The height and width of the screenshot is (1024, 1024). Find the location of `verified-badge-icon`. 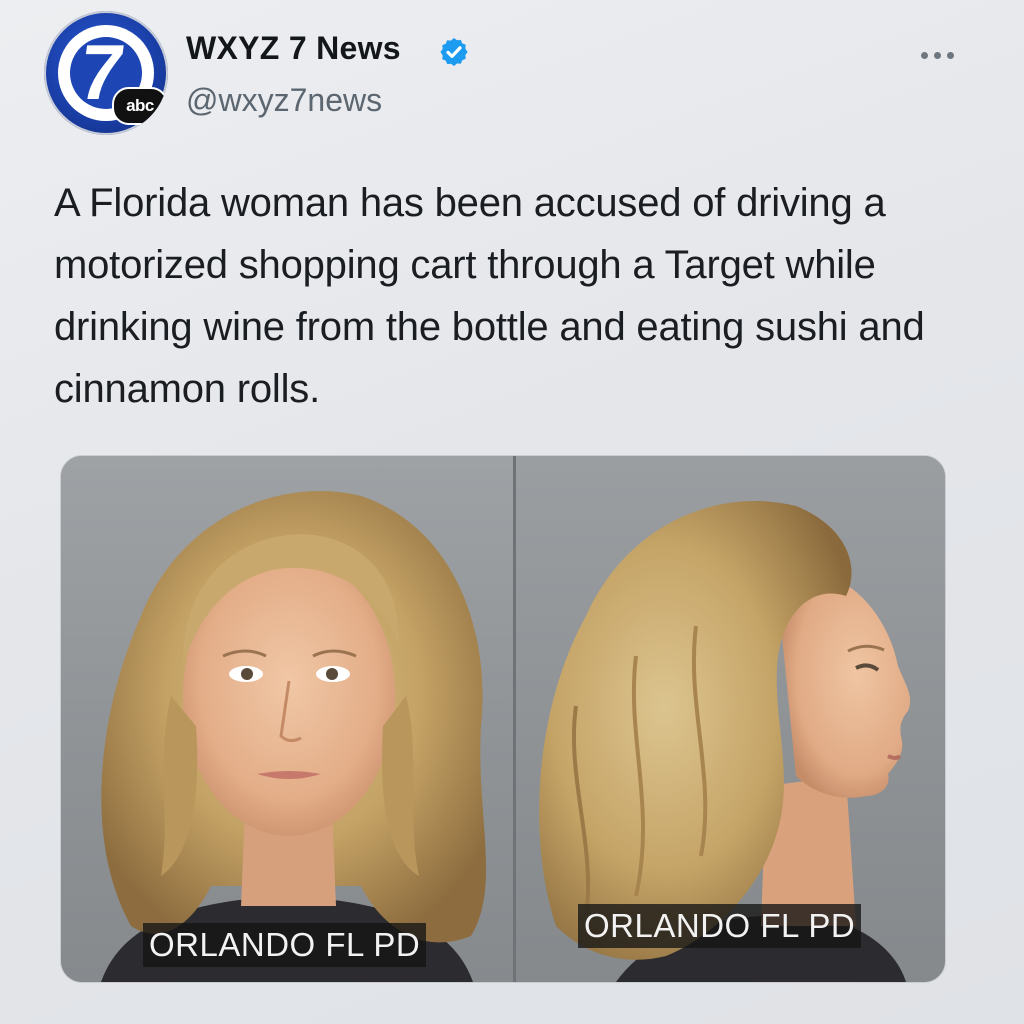

verified-badge-icon is located at coordinates (454, 52).